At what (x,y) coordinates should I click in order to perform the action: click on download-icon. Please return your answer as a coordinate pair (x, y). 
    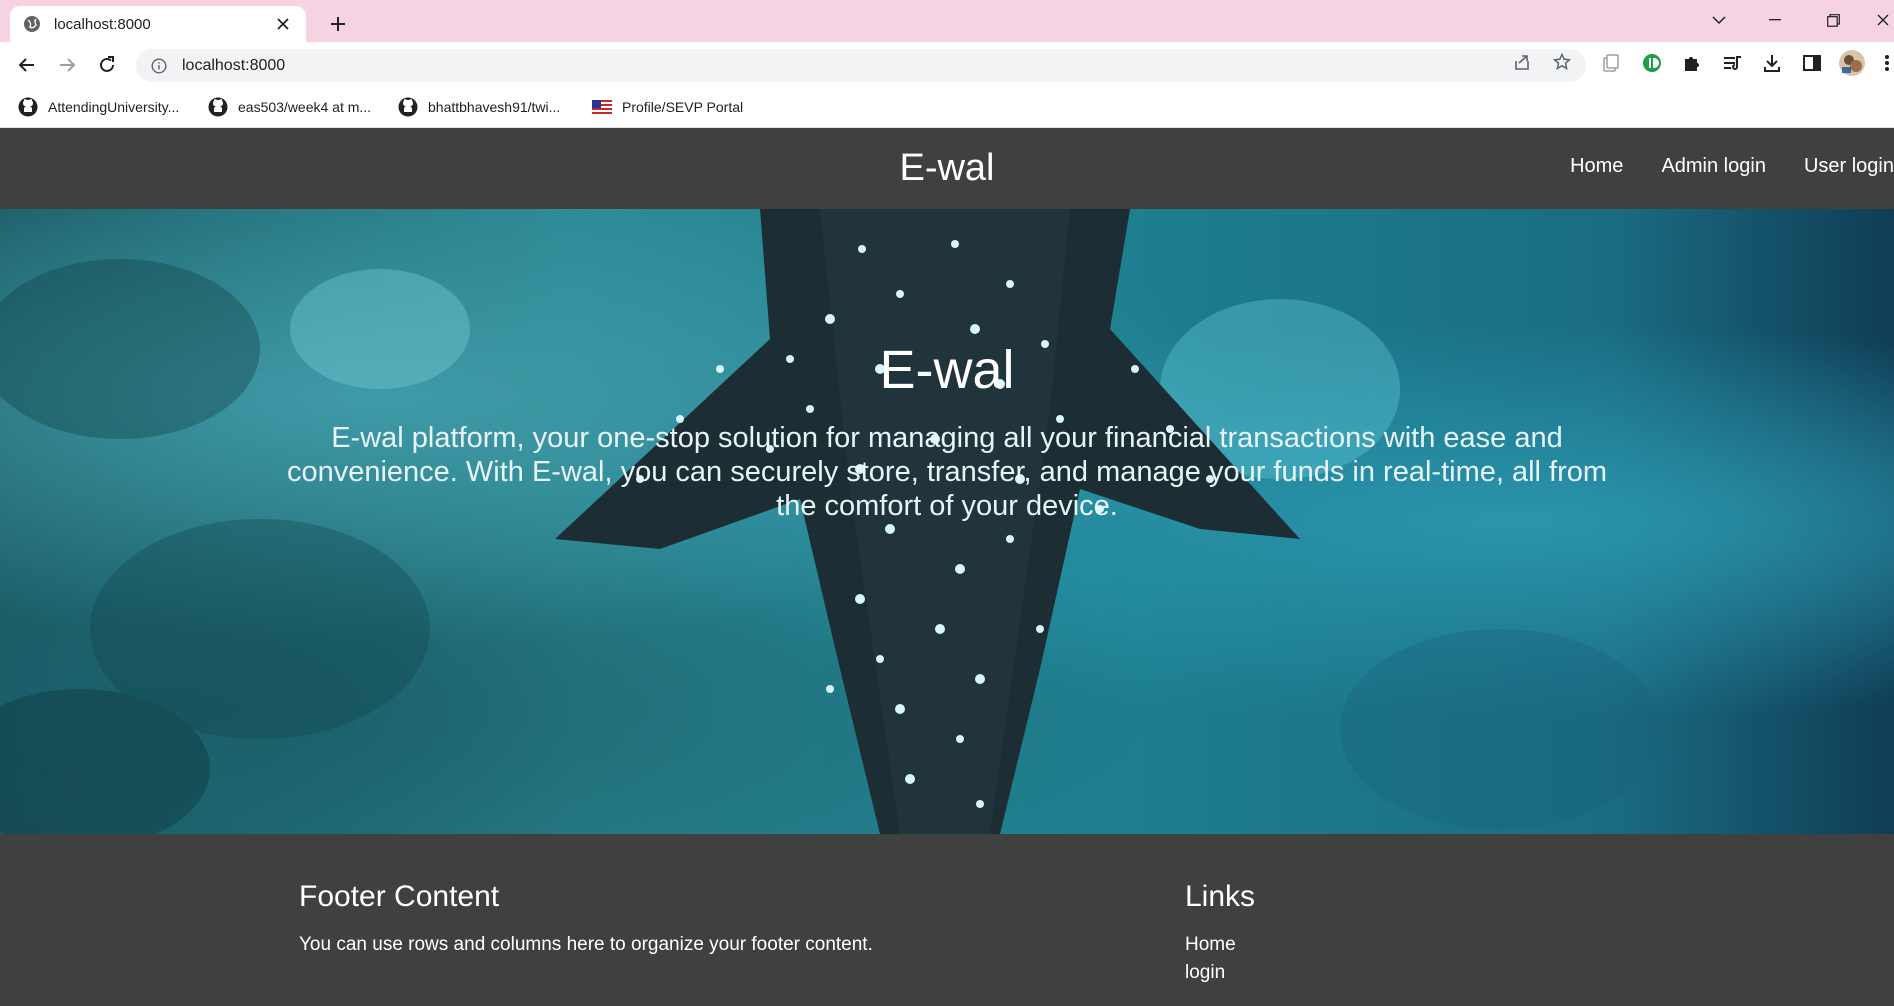
    Looking at the image, I should click on (1772, 63).